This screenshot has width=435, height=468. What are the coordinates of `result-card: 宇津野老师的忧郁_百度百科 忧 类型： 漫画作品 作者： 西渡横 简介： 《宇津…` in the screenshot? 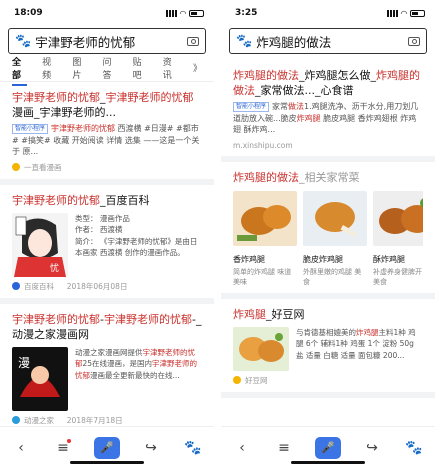 It's located at (107, 244).